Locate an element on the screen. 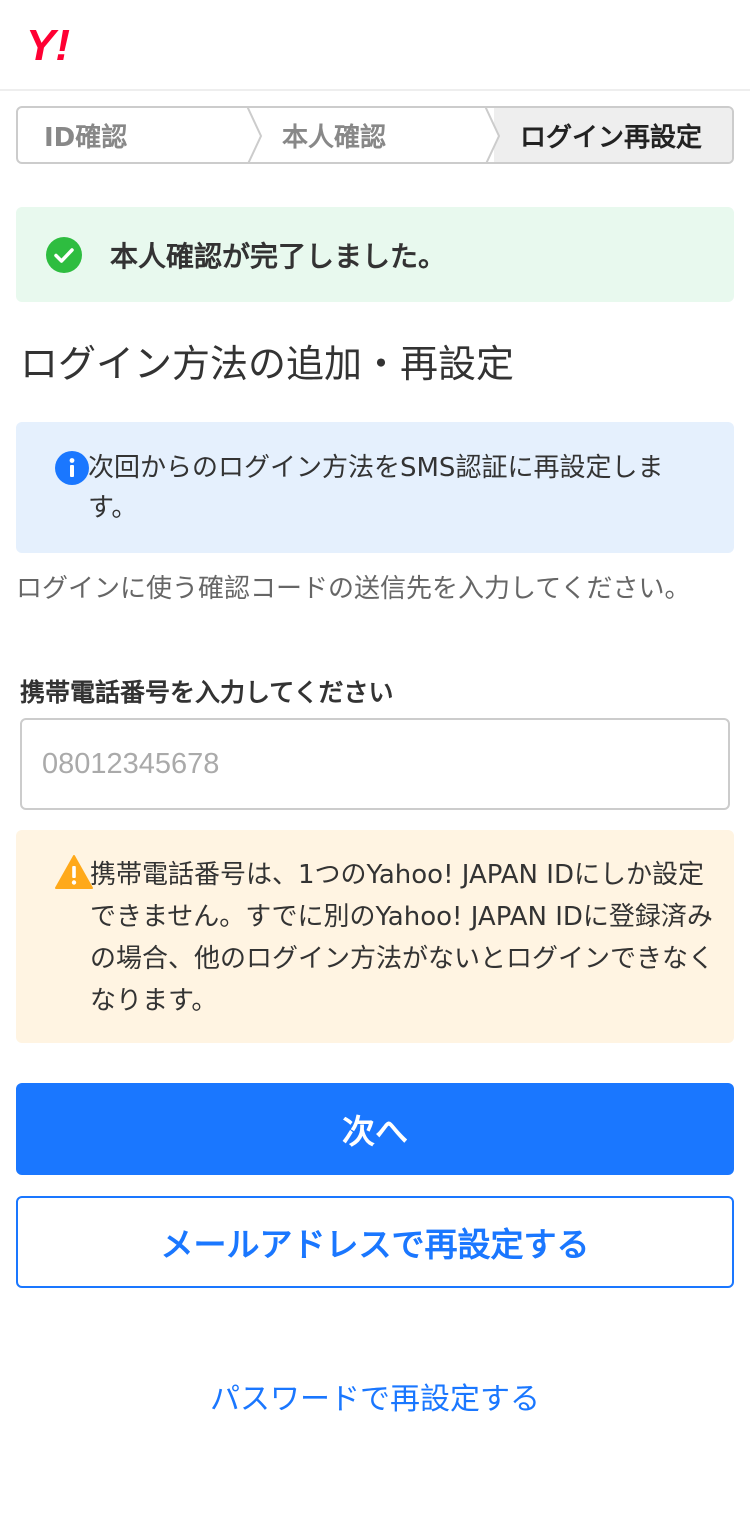 The width and height of the screenshot is (750, 1513). yahoo-logo: Y! is located at coordinates (66, 44).